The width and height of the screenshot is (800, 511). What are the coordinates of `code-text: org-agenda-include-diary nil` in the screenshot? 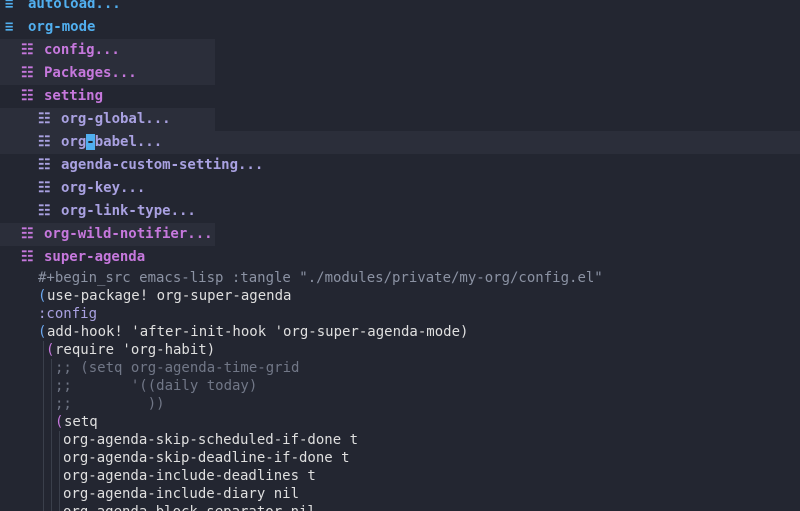 It's located at (181, 494).